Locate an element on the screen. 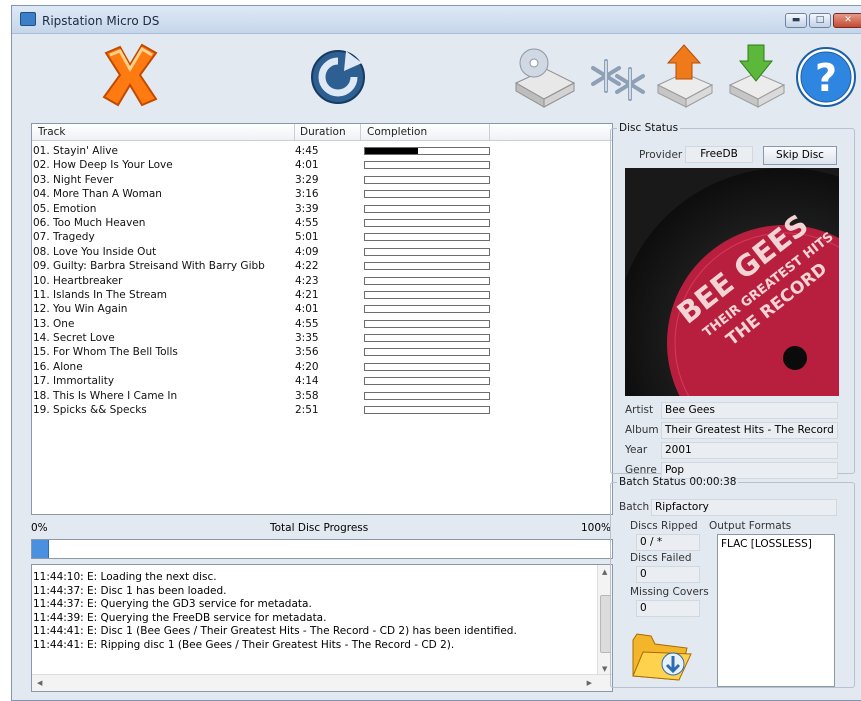  refresh-button is located at coordinates (338, 75).